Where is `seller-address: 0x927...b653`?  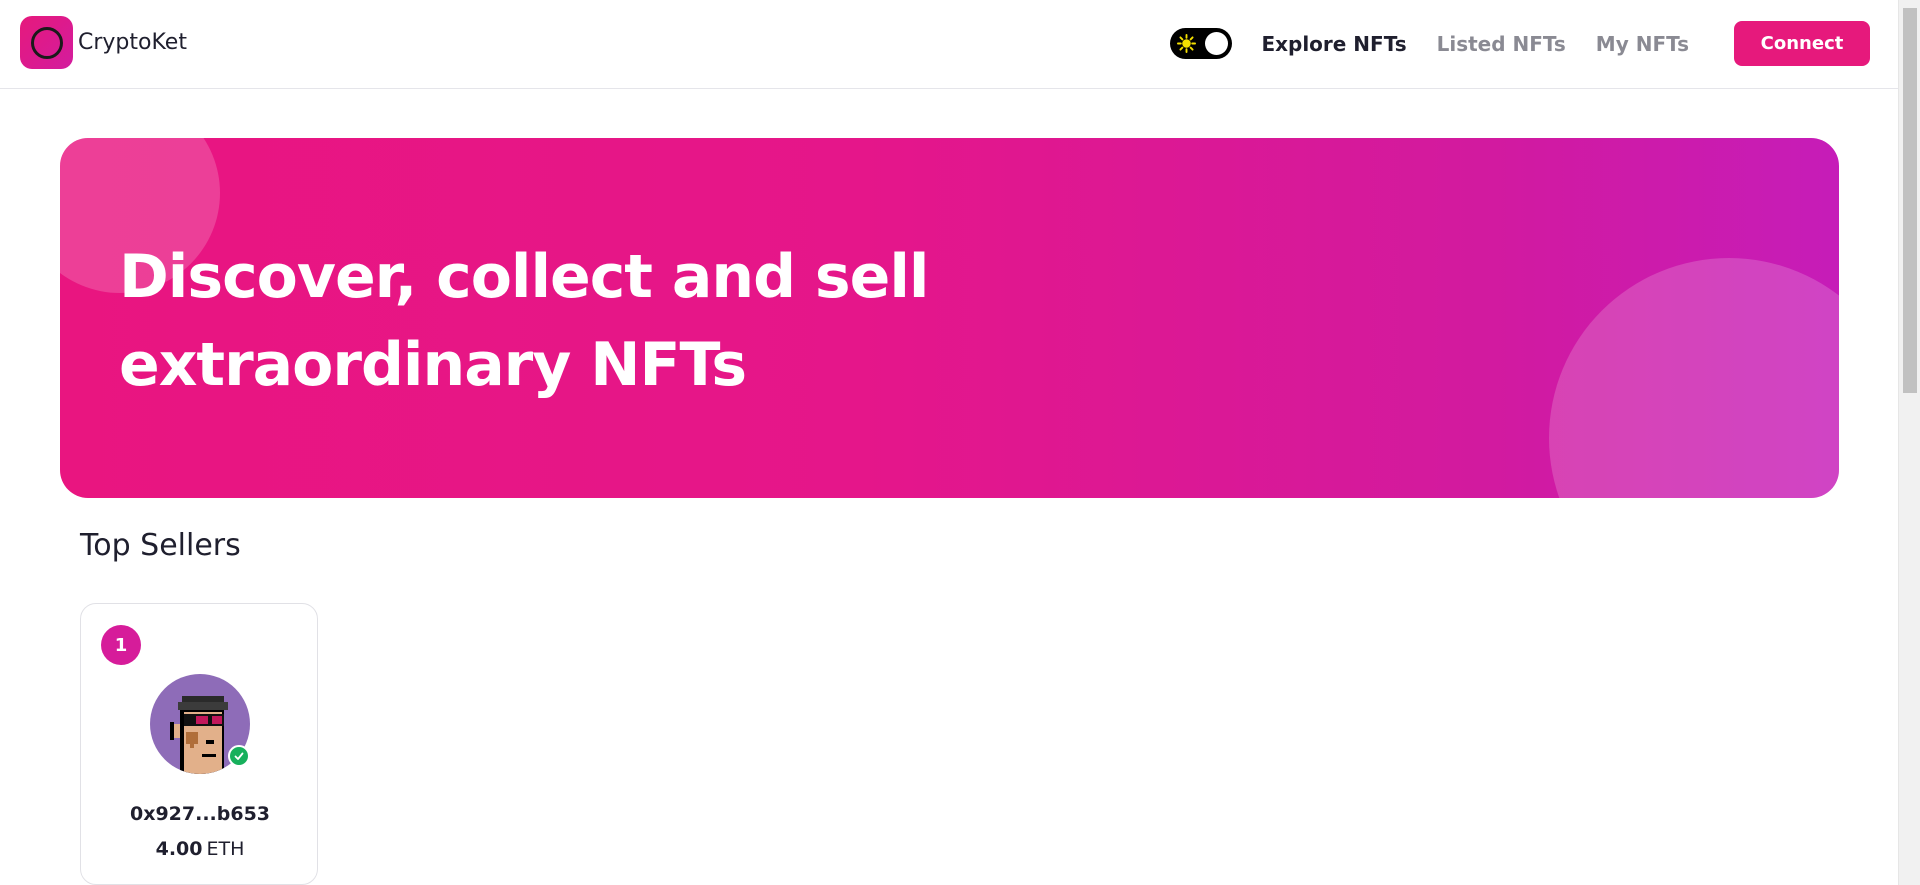
seller-address: 0x927...b653 is located at coordinates (200, 814).